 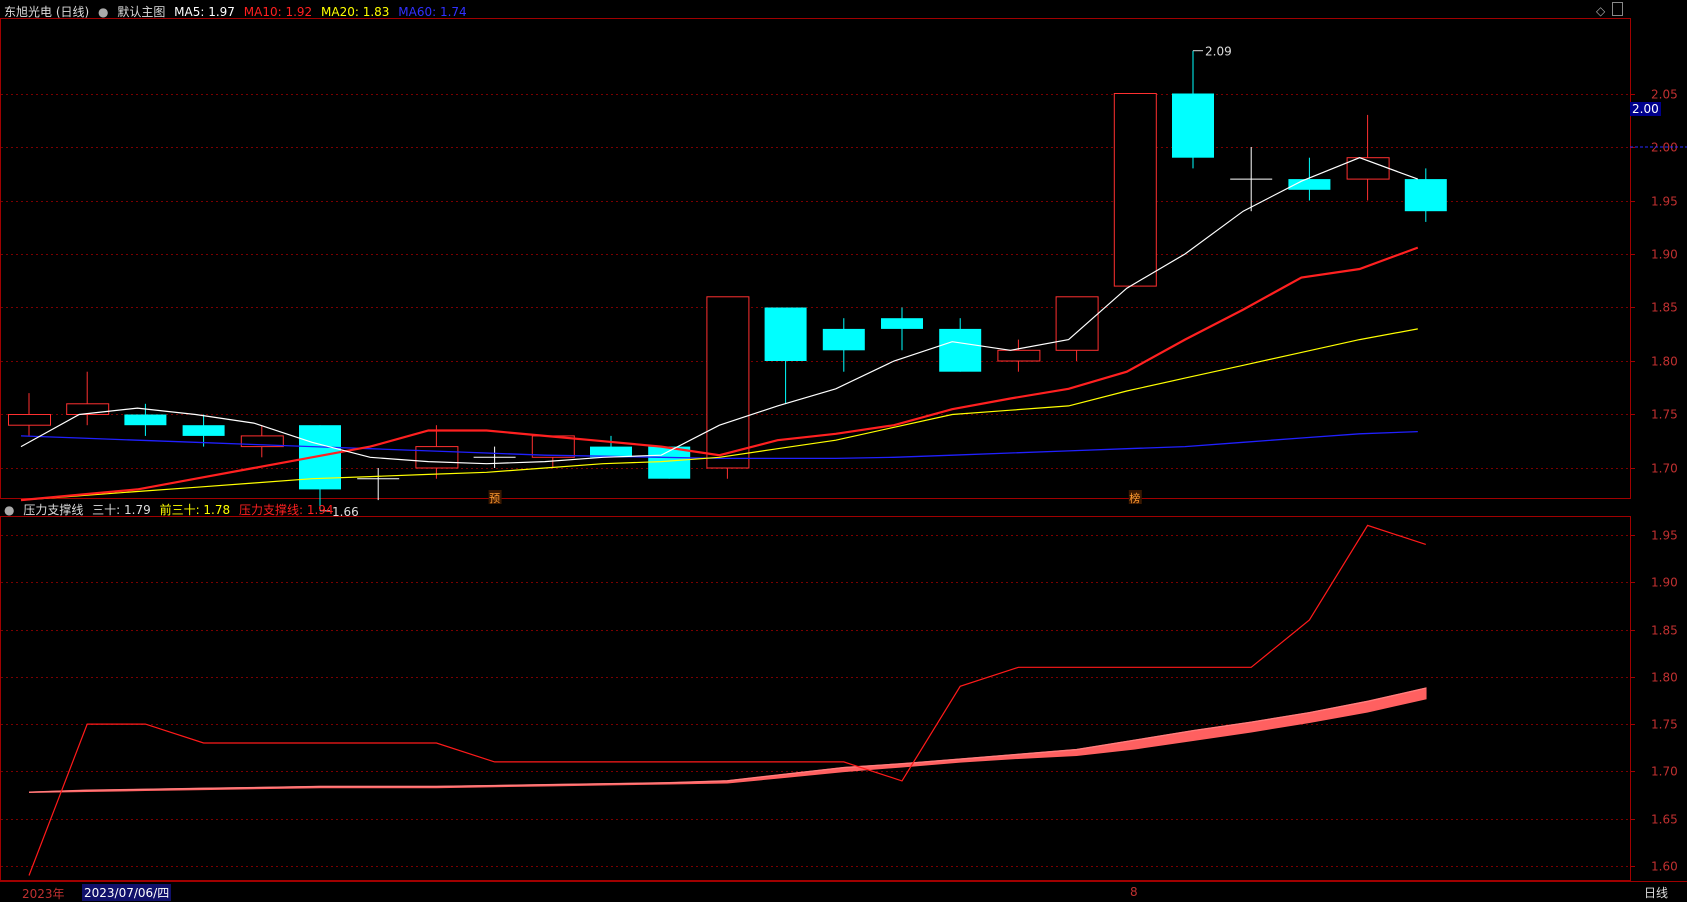 I want to click on stock-title: 东旭光电 (日线), so click(x=46, y=12).